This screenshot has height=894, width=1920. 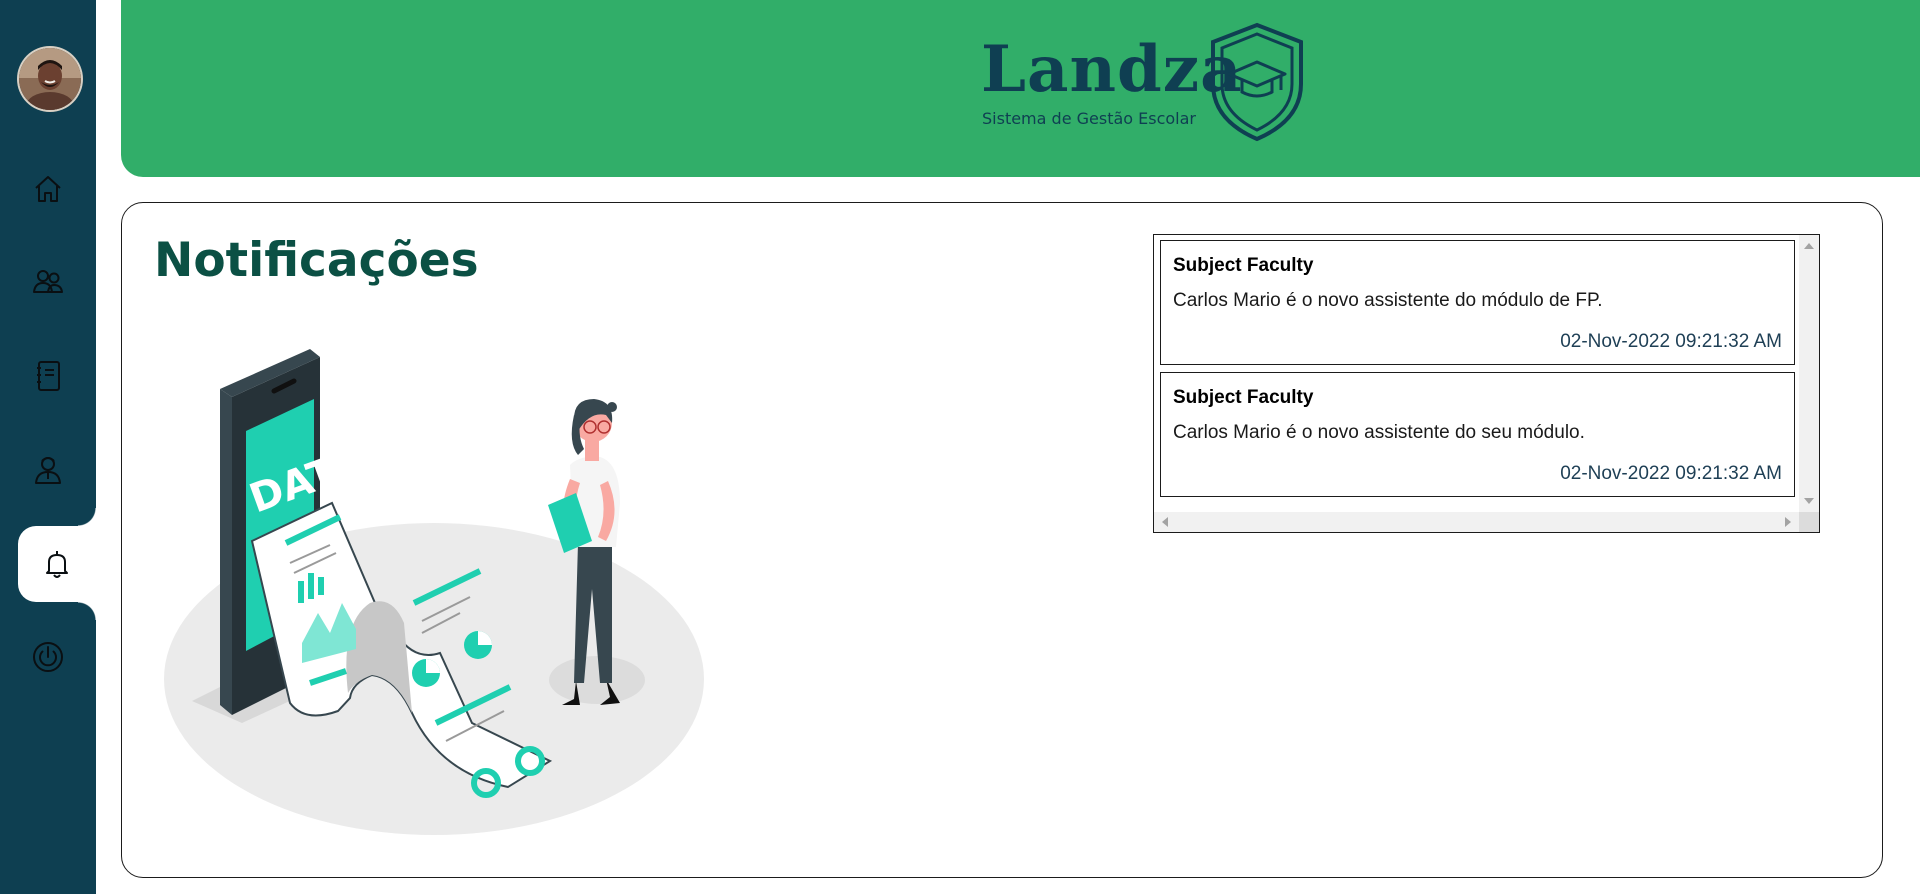 I want to click on power-icon, so click(x=48, y=657).